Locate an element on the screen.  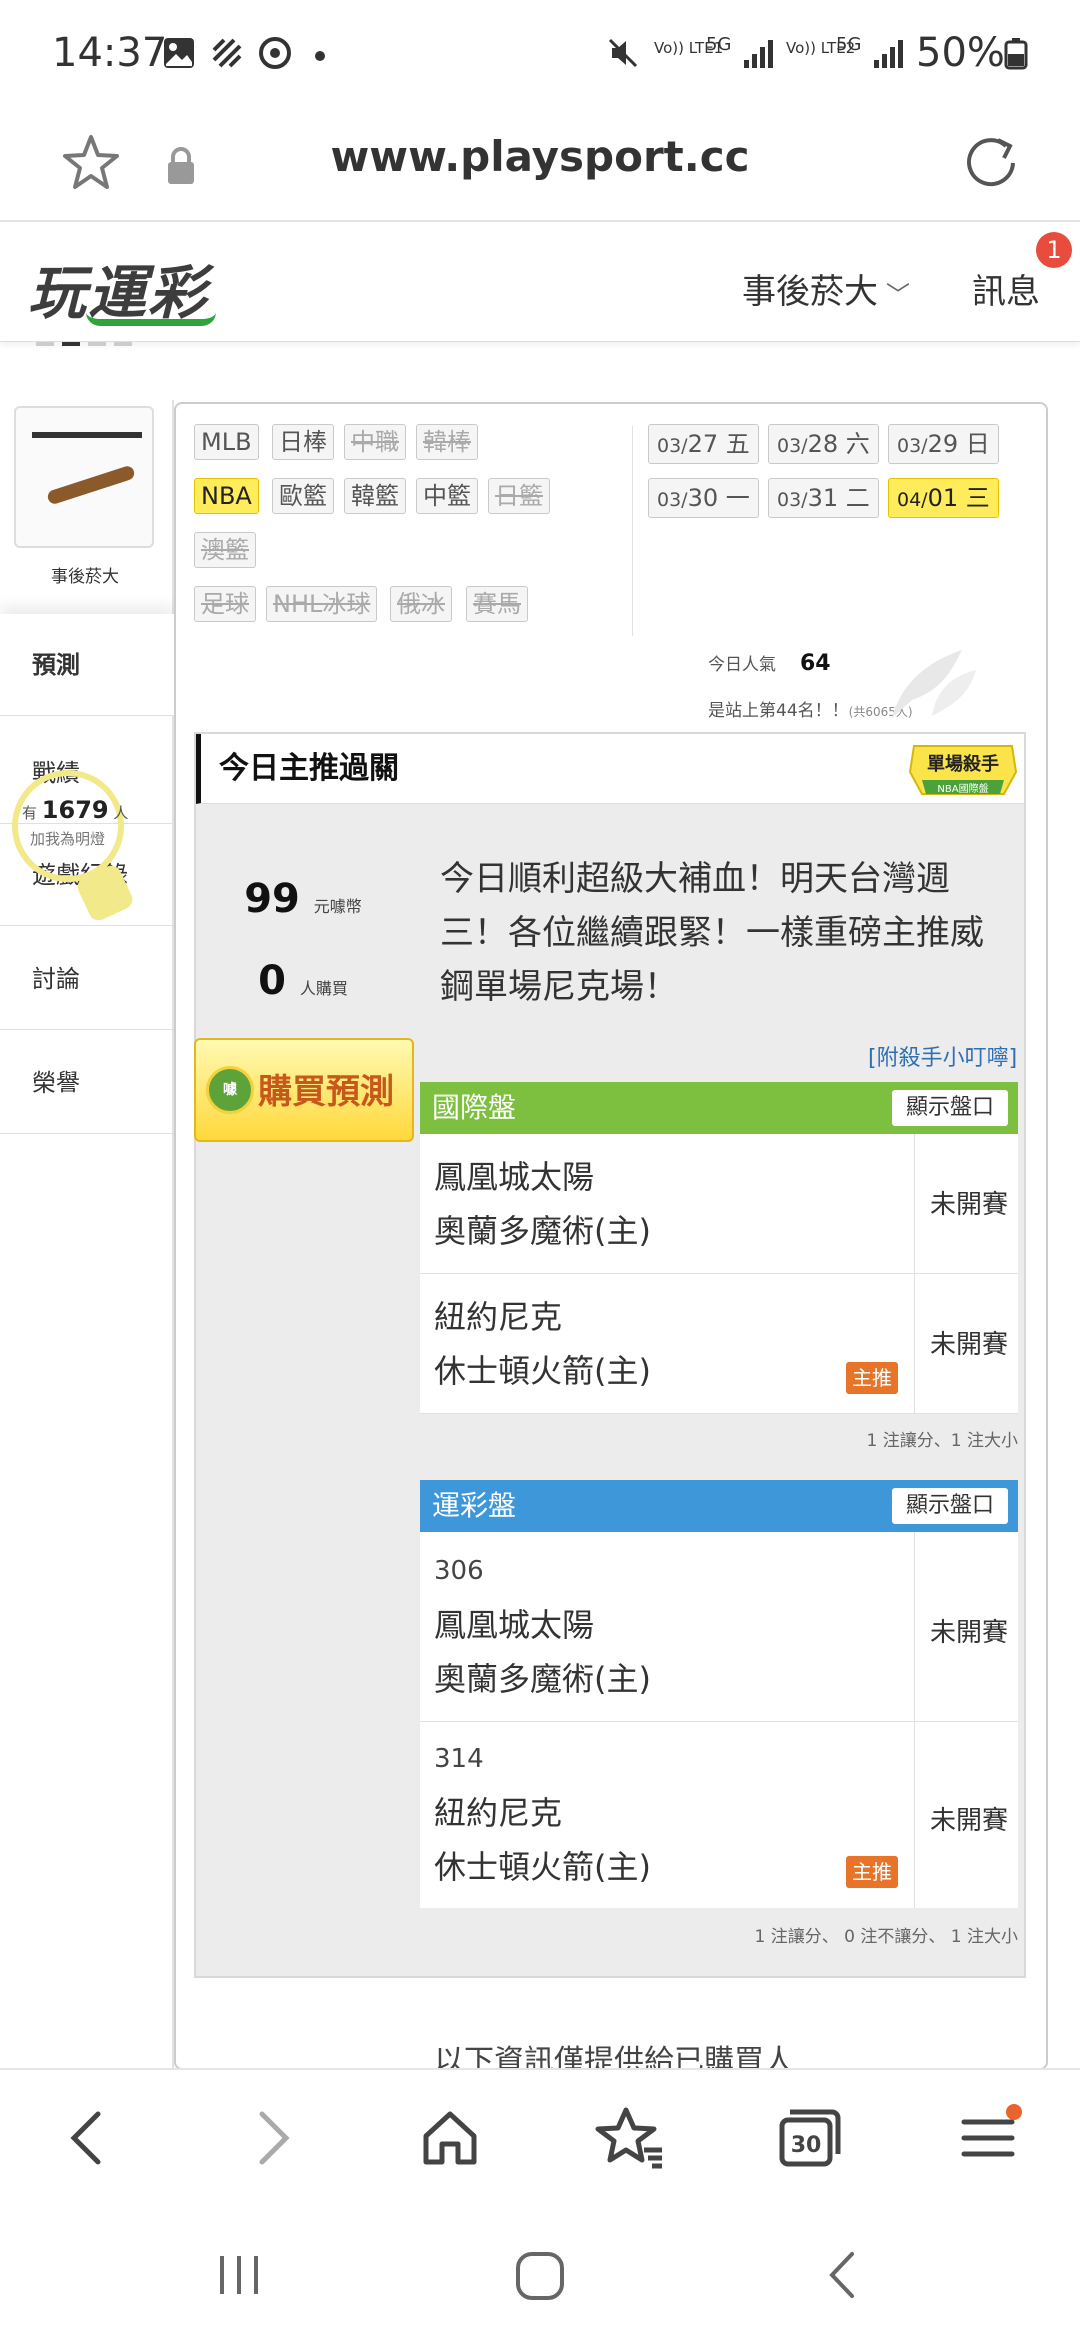
intl-show-odds-button: 顯示盤口 is located at coordinates (949, 1108).